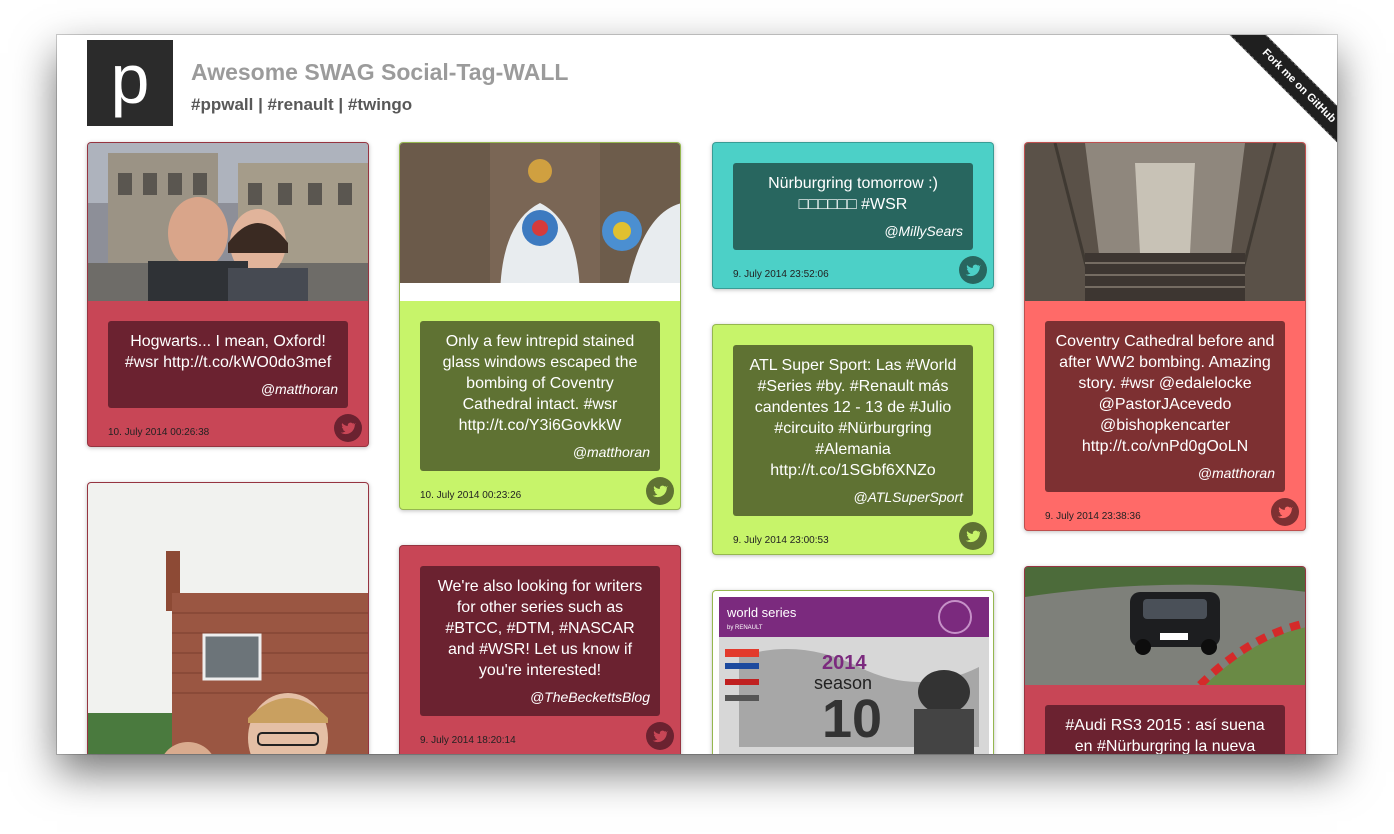 The width and height of the screenshot is (1394, 834). I want to click on post-date: 9. July 2014 23:00:53, so click(781, 540).